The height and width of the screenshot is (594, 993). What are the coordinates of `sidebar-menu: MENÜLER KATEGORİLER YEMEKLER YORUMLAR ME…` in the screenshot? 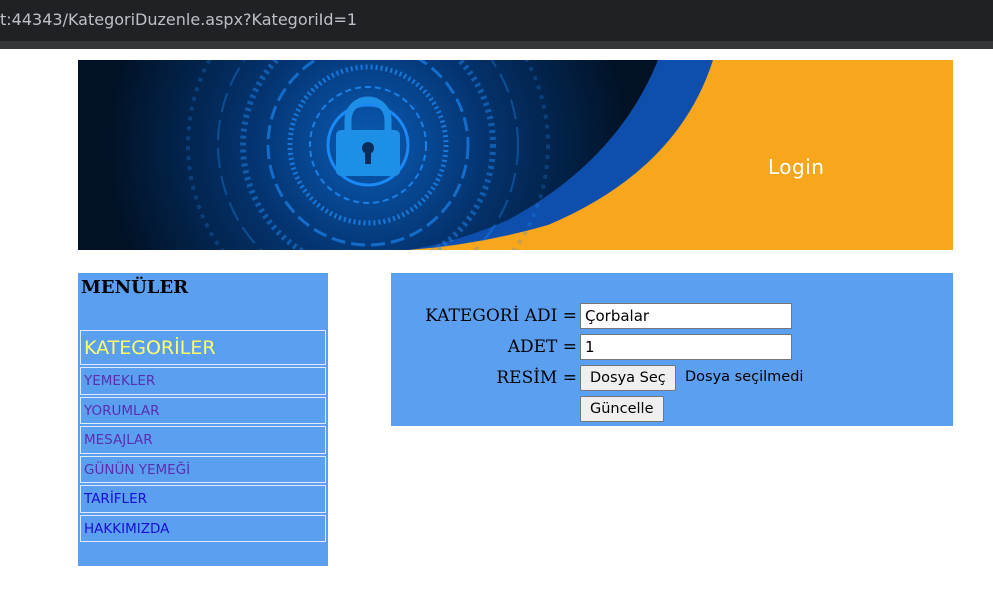 It's located at (203, 419).